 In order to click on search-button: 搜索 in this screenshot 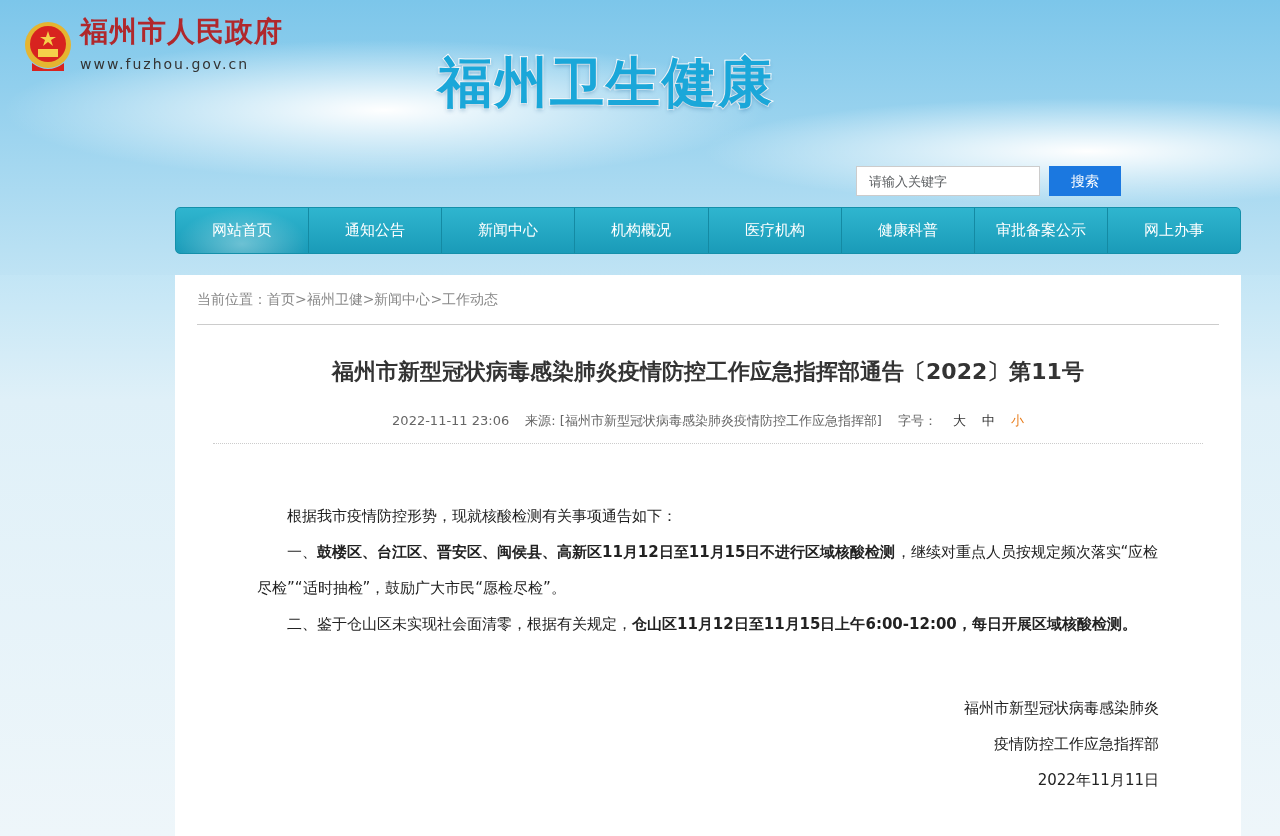, I will do `click(1085, 181)`.